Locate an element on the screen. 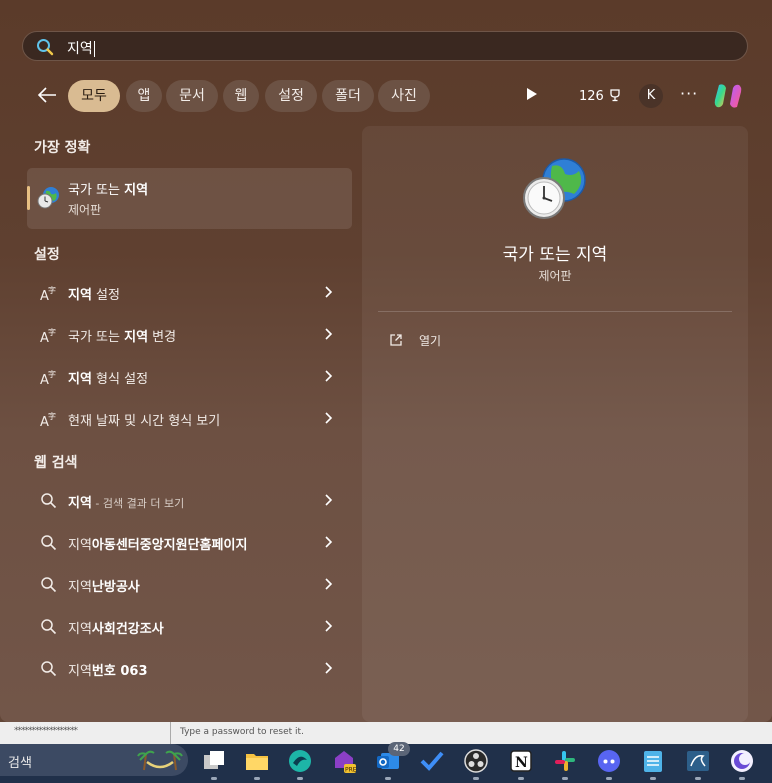 The height and width of the screenshot is (783, 772). copilot-icon is located at coordinates (728, 96).